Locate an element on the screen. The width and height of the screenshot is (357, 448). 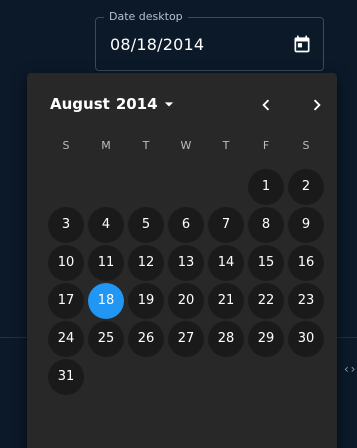
day-button: 11 is located at coordinates (106, 263).